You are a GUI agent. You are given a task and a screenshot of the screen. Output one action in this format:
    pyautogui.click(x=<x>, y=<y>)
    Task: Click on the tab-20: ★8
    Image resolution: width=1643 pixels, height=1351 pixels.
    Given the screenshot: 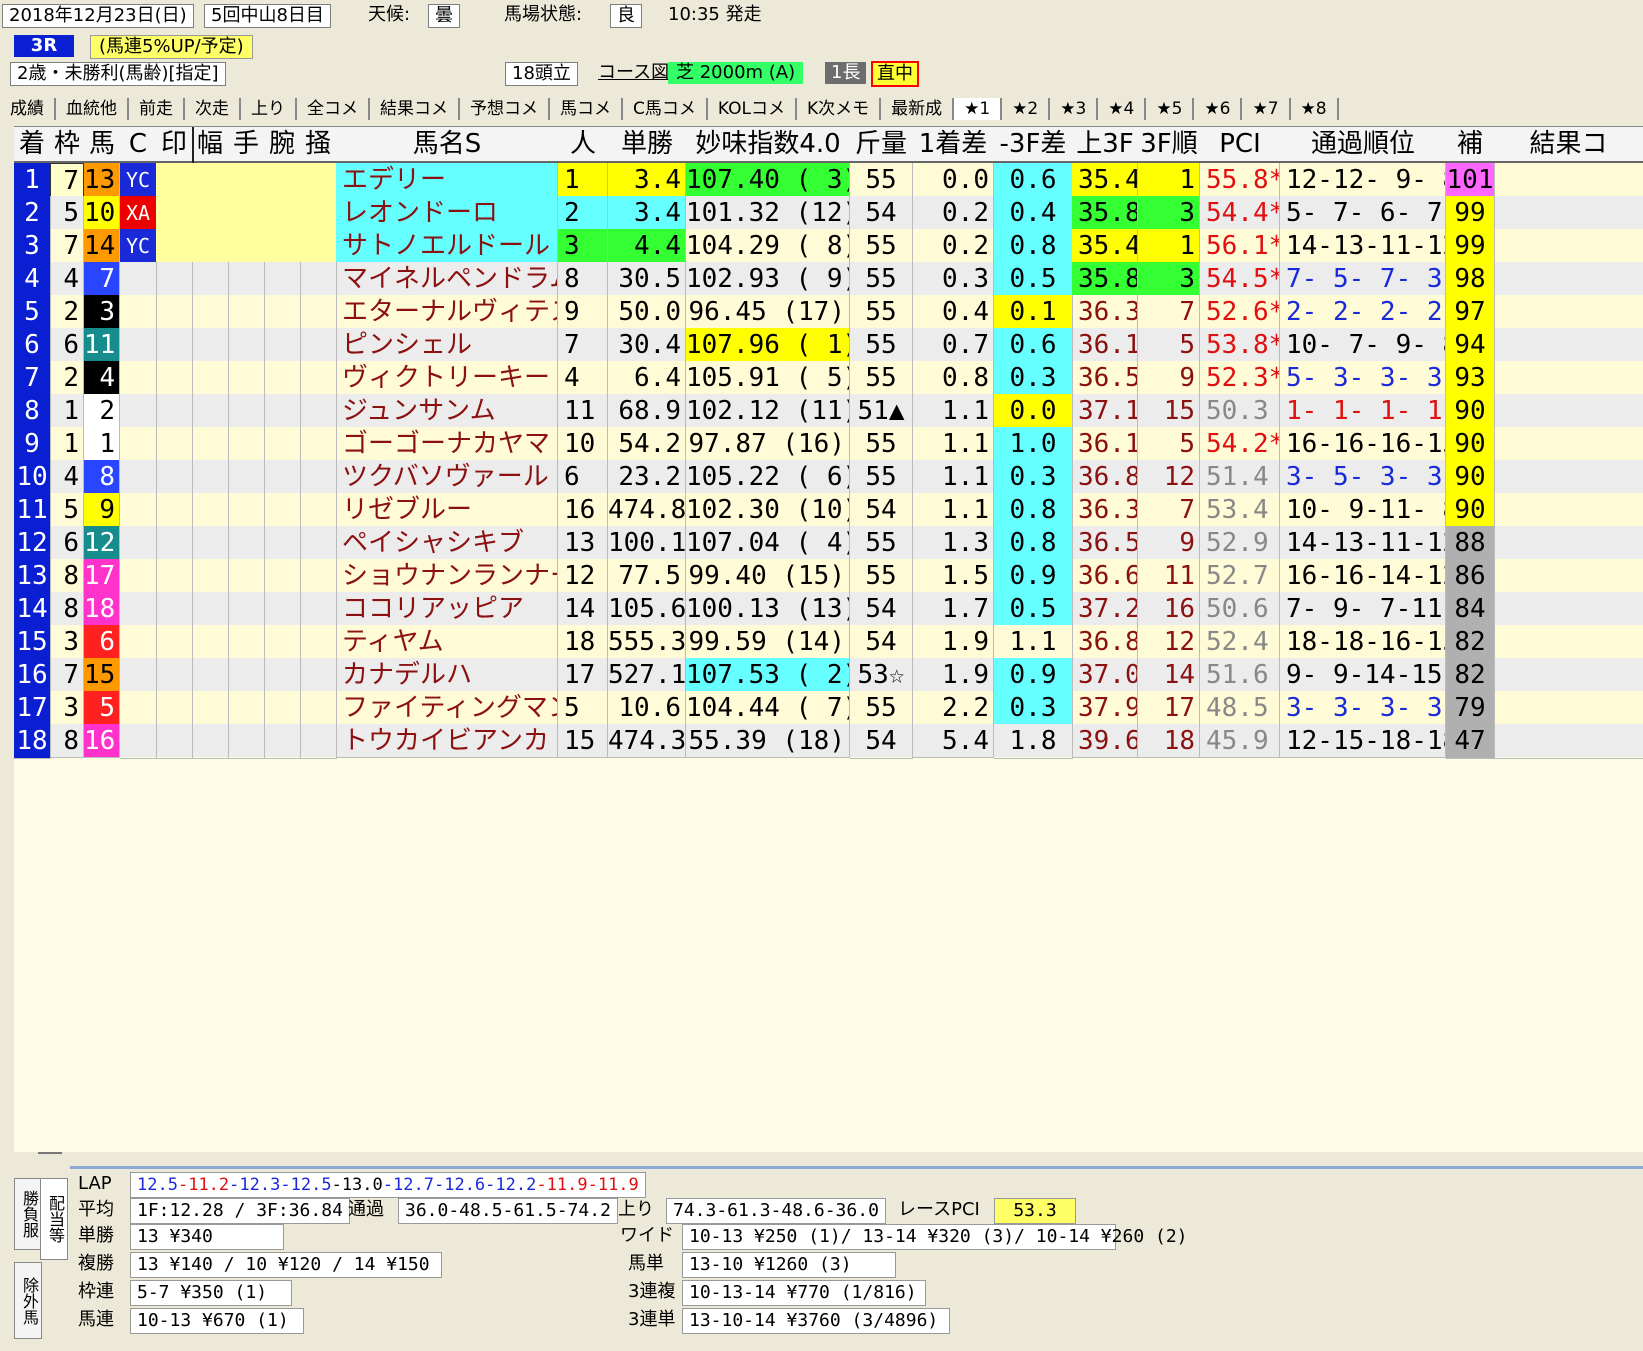 What is the action you would take?
    pyautogui.click(x=1315, y=109)
    